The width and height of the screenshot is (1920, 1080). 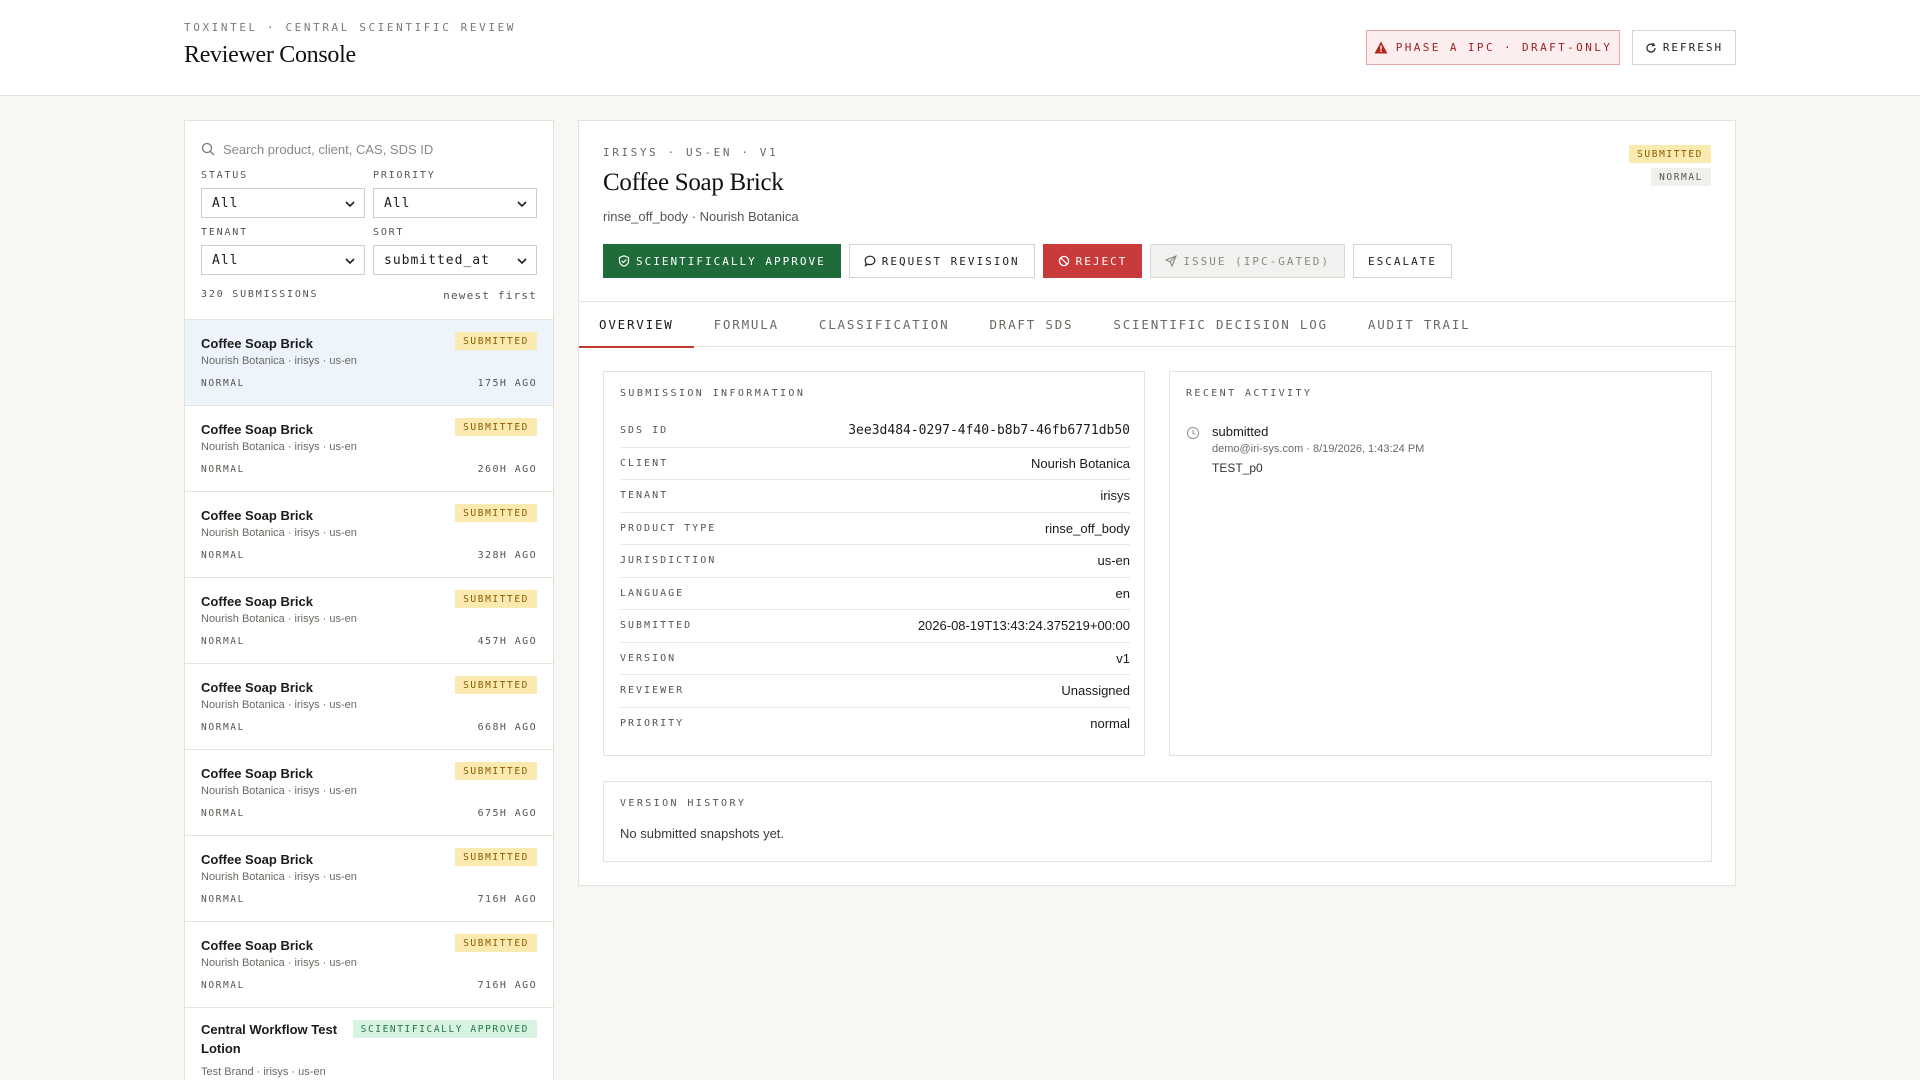 What do you see at coordinates (1240, 431) in the screenshot?
I see `activity-title: submitted` at bounding box center [1240, 431].